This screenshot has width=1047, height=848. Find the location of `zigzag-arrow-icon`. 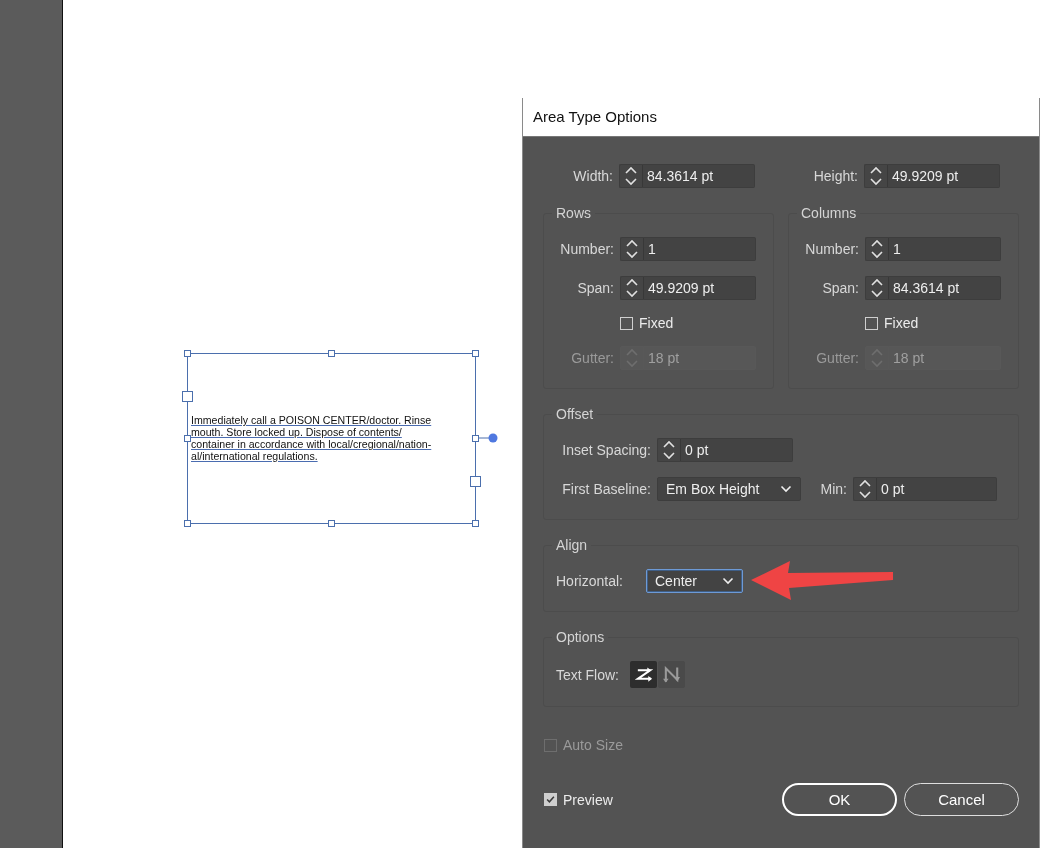

zigzag-arrow-icon is located at coordinates (643, 674).